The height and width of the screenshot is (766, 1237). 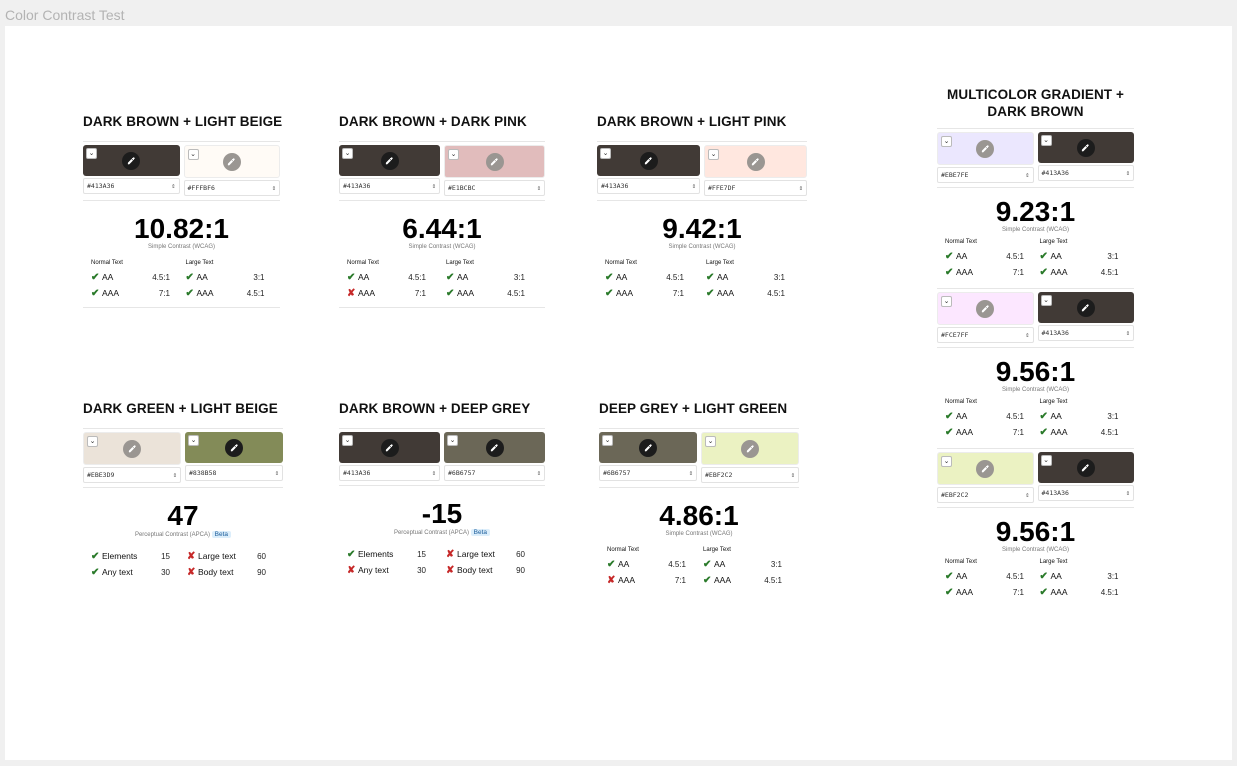 I want to click on contrast-method: Perceptual Contrast (APCA) Beta, so click(x=442, y=532).